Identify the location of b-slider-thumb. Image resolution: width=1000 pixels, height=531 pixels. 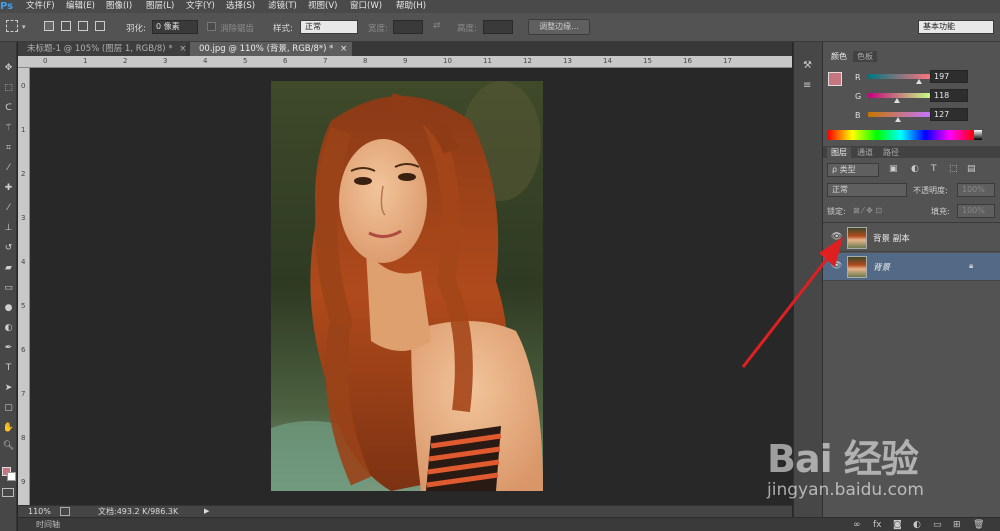
(898, 119).